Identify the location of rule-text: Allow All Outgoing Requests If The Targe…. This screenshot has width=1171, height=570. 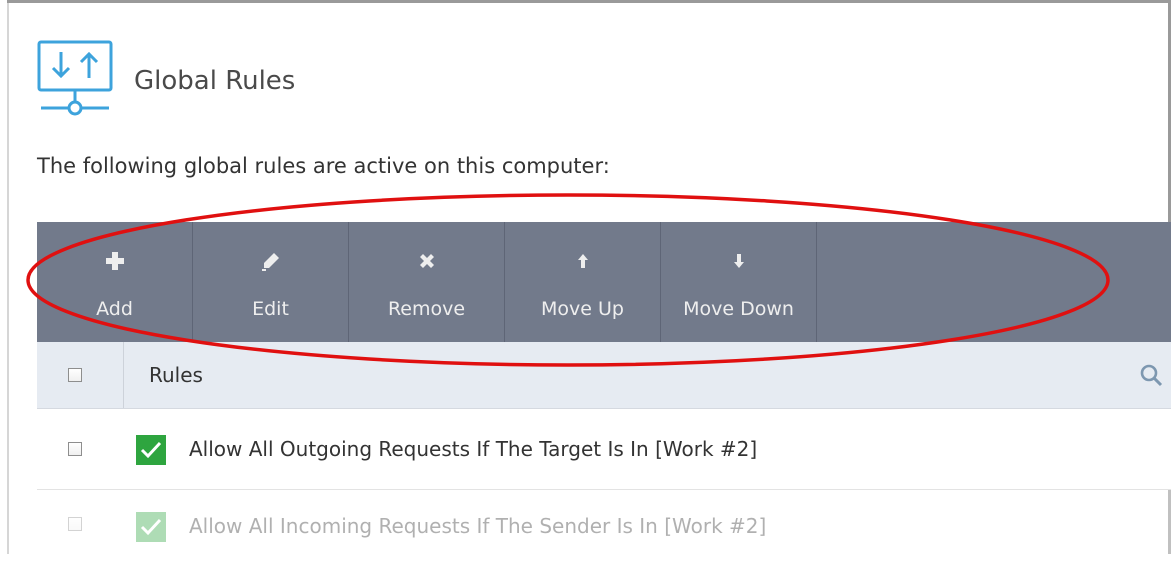
(473, 449).